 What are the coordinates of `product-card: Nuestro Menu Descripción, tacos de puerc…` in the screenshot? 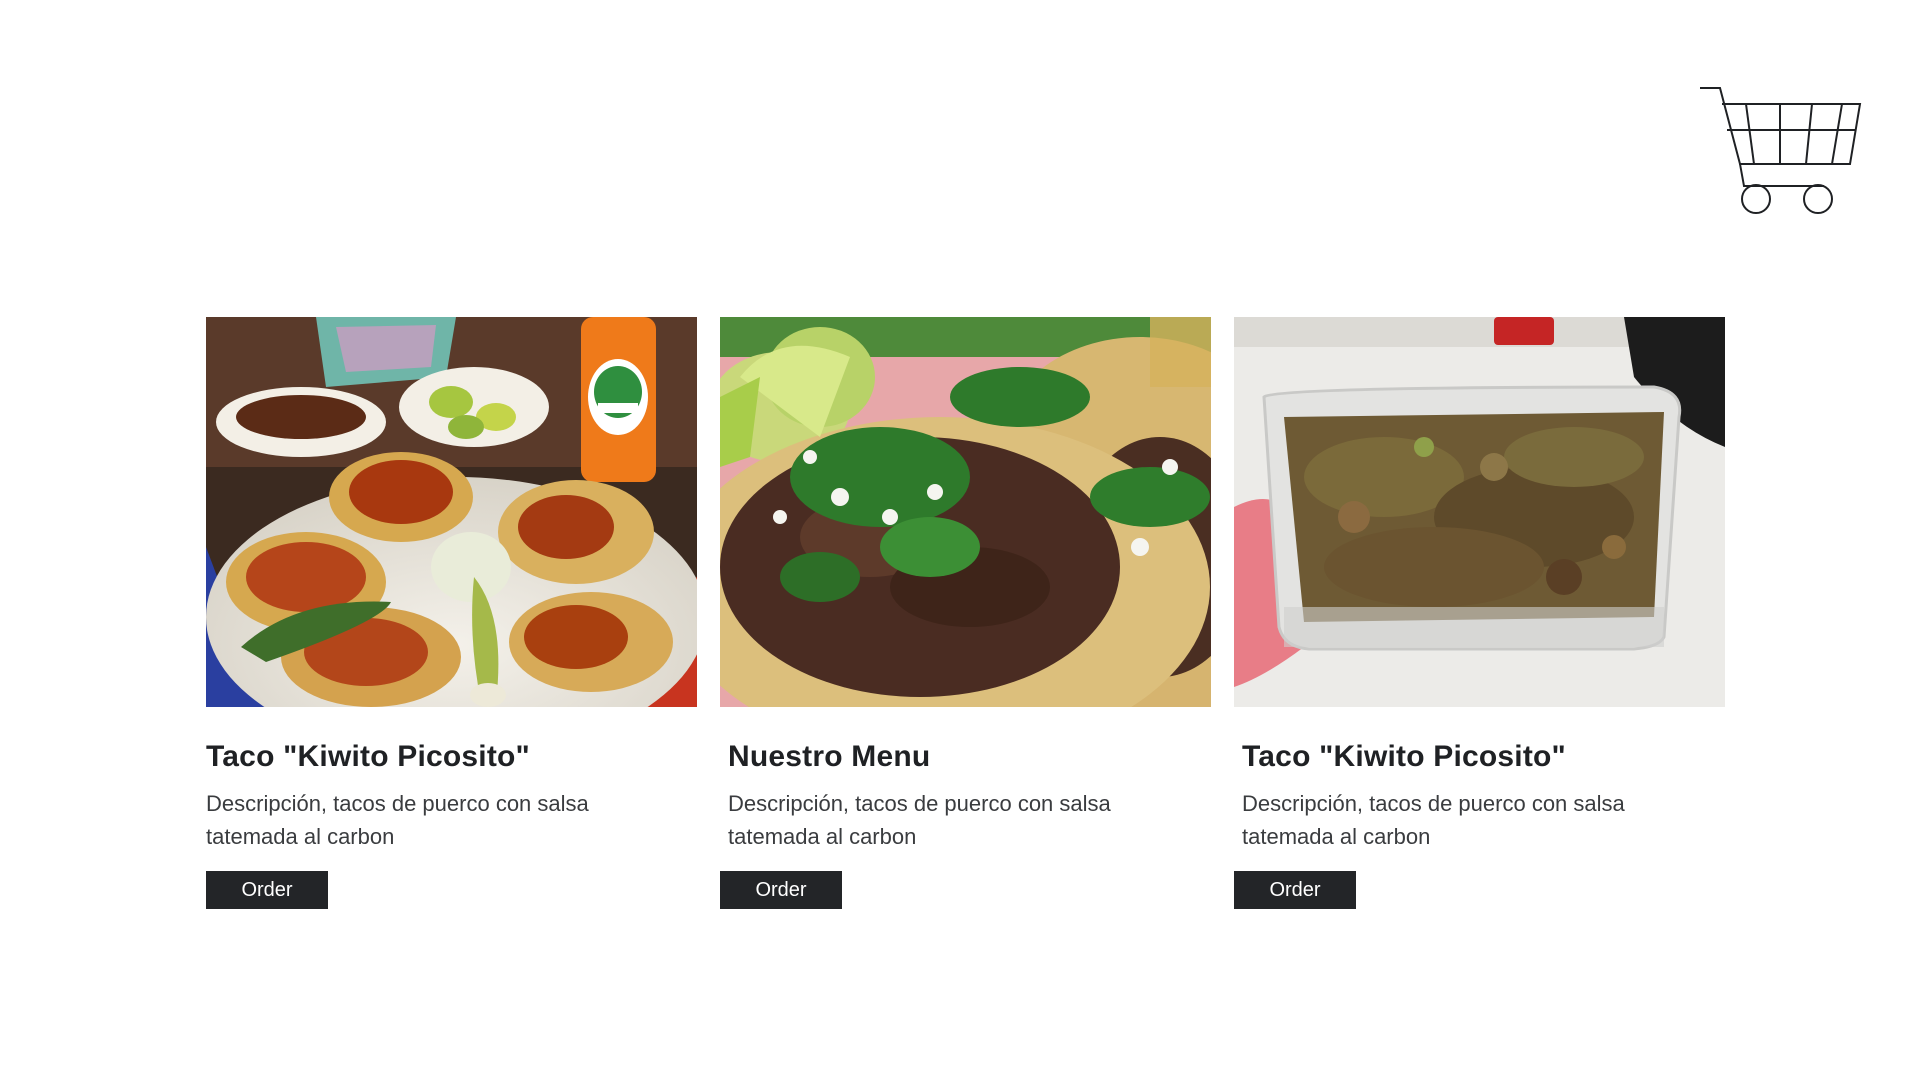 It's located at (965, 613).